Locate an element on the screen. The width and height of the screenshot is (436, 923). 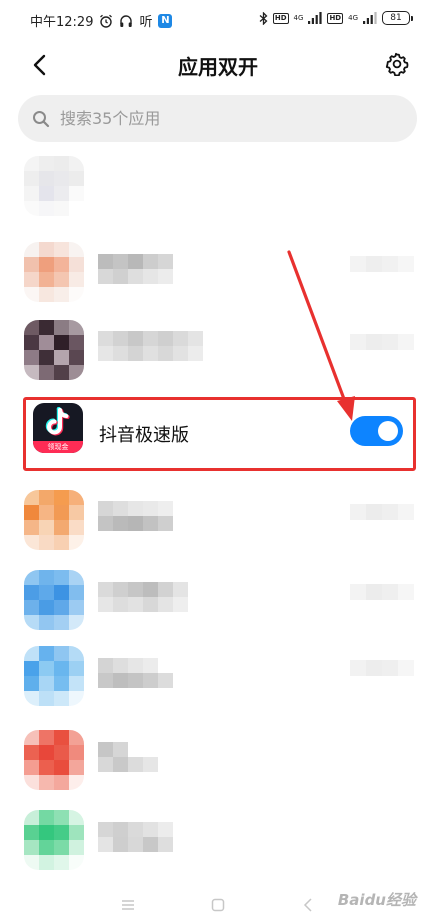
baidu-watermark: Baidu经验 is located at coordinates (376, 900).